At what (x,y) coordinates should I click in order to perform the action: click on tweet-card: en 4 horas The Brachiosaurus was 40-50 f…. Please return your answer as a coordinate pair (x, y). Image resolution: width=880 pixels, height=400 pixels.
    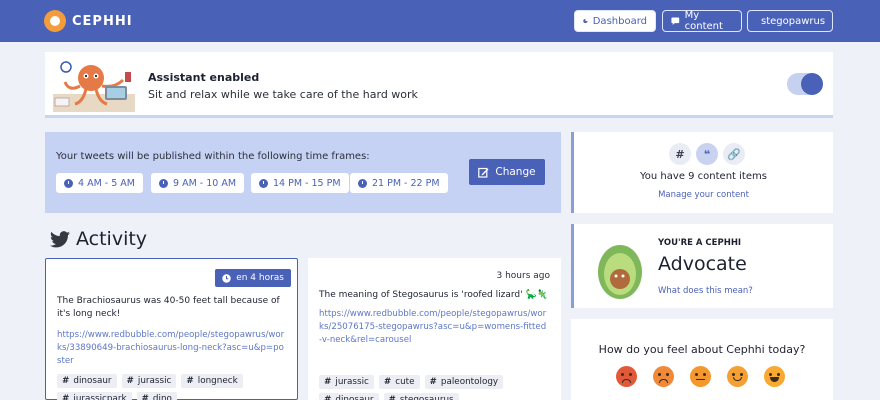
    Looking at the image, I should click on (171, 329).